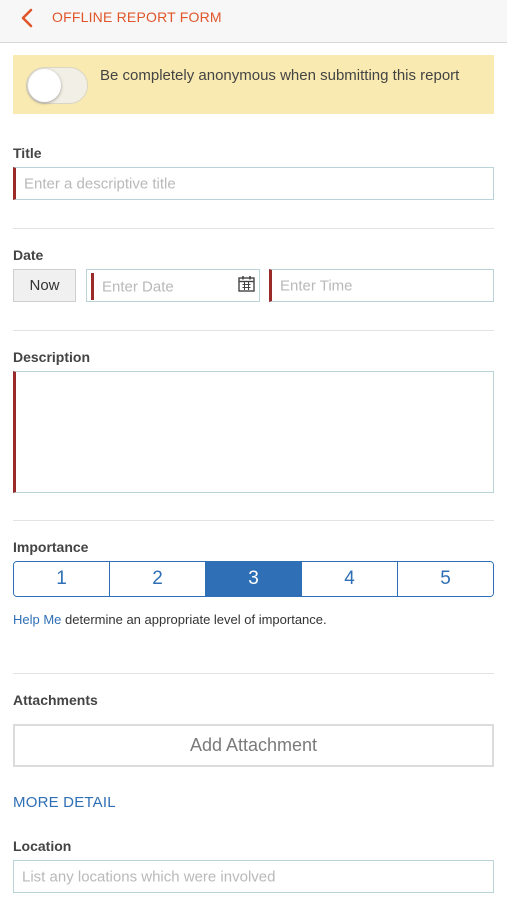  I want to click on location-label: Location, so click(42, 846).